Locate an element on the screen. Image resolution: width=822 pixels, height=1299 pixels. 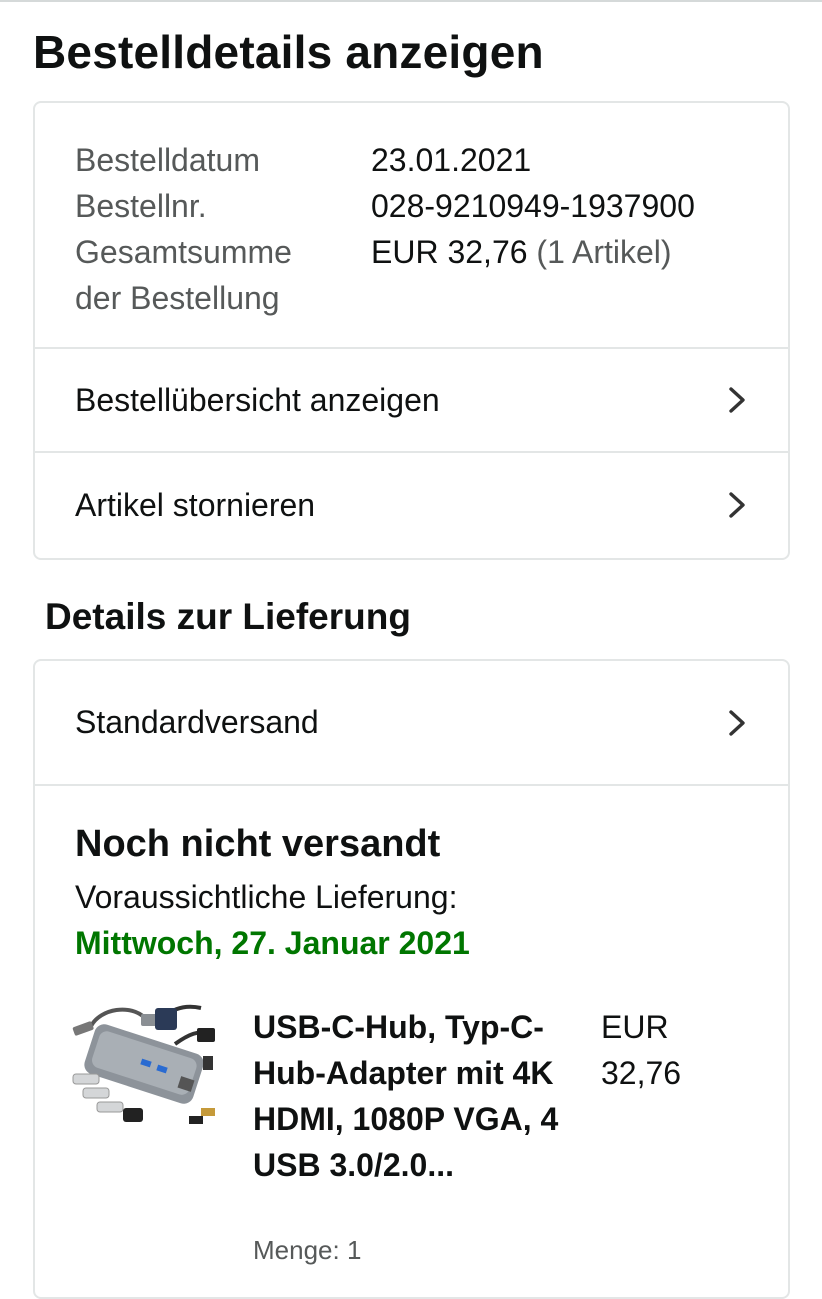
order-date-row: Bestelldatum 23.01.2021 is located at coordinates (431, 160).